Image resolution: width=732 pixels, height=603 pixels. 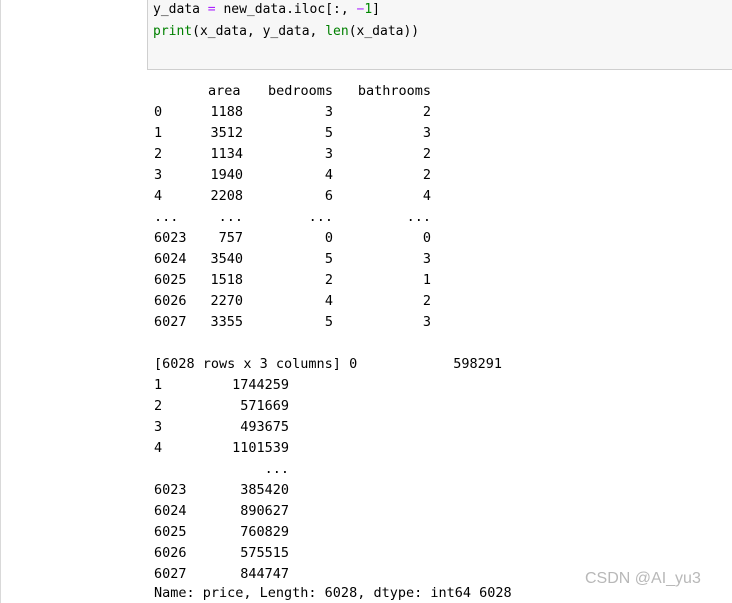 I want to click on row-index: 6025, so click(x=170, y=280).